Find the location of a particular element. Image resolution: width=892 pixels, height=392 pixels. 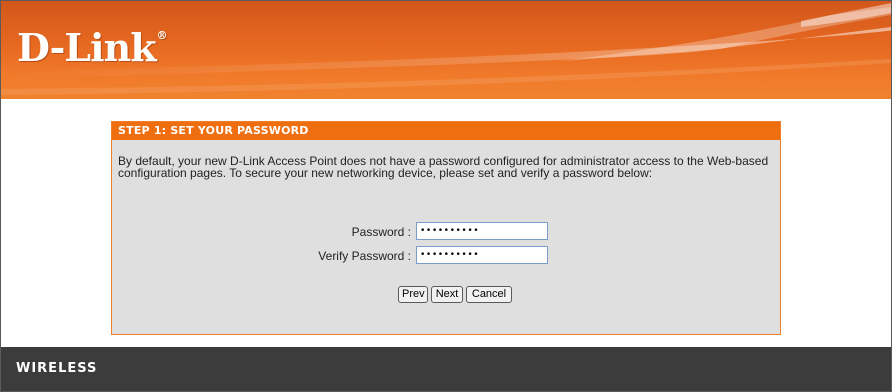

password-label: Password : is located at coordinates (381, 232).